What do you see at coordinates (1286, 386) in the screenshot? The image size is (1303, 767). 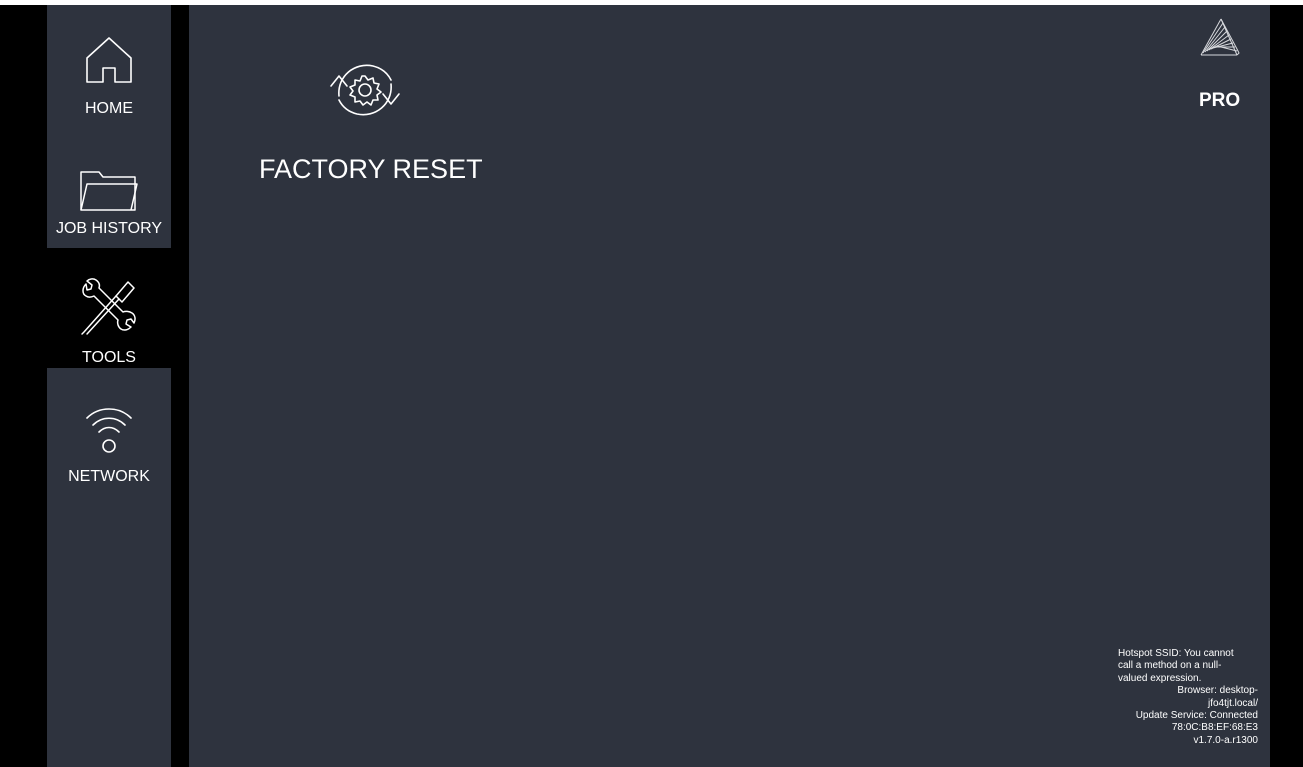 I see `right-border` at bounding box center [1286, 386].